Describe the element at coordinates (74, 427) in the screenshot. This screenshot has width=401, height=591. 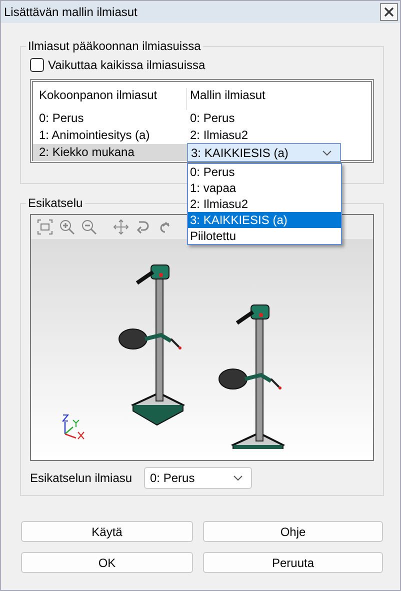
I see `axis-triad-icon` at that location.